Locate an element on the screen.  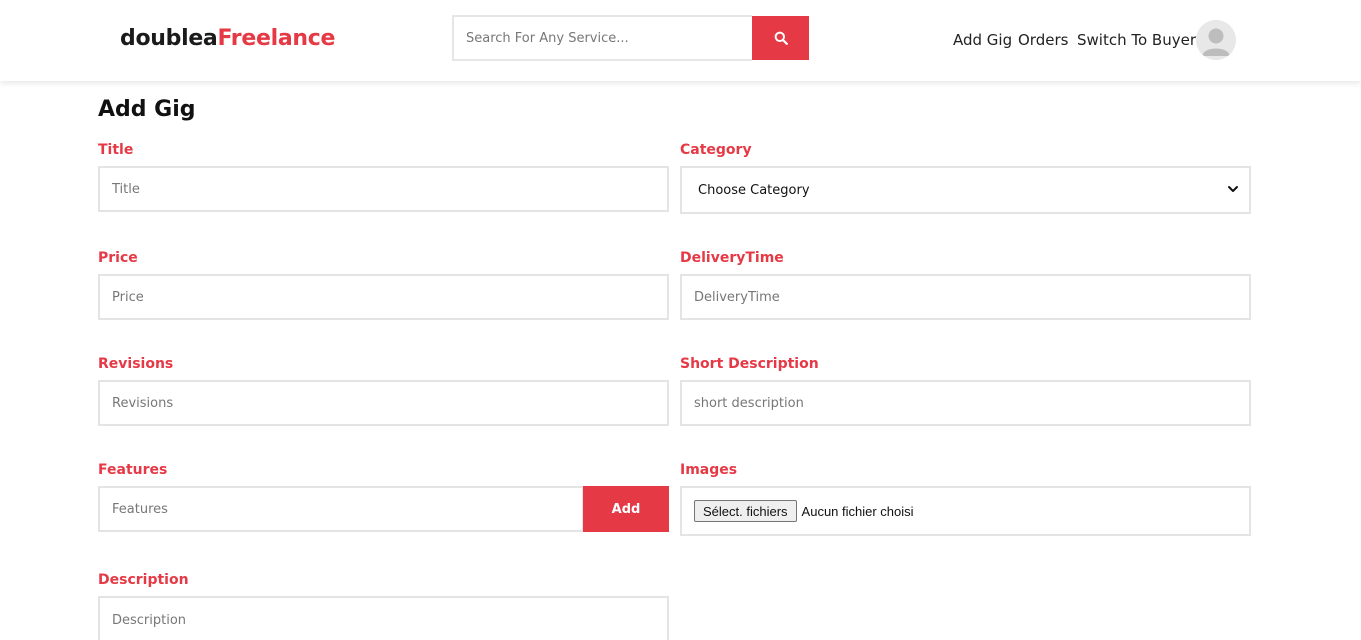
revisions-input is located at coordinates (383, 403).